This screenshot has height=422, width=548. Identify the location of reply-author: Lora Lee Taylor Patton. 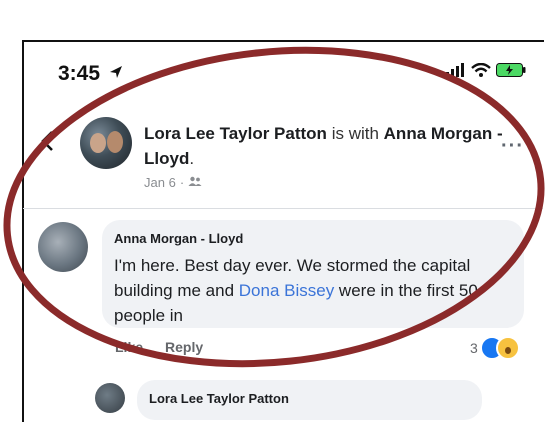
(219, 398).